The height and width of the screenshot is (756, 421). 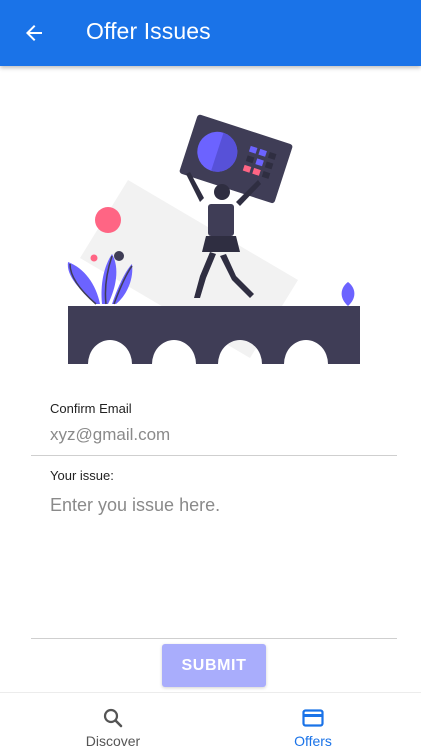 I want to click on bottom-navigation: Discover Offers, so click(x=210, y=724).